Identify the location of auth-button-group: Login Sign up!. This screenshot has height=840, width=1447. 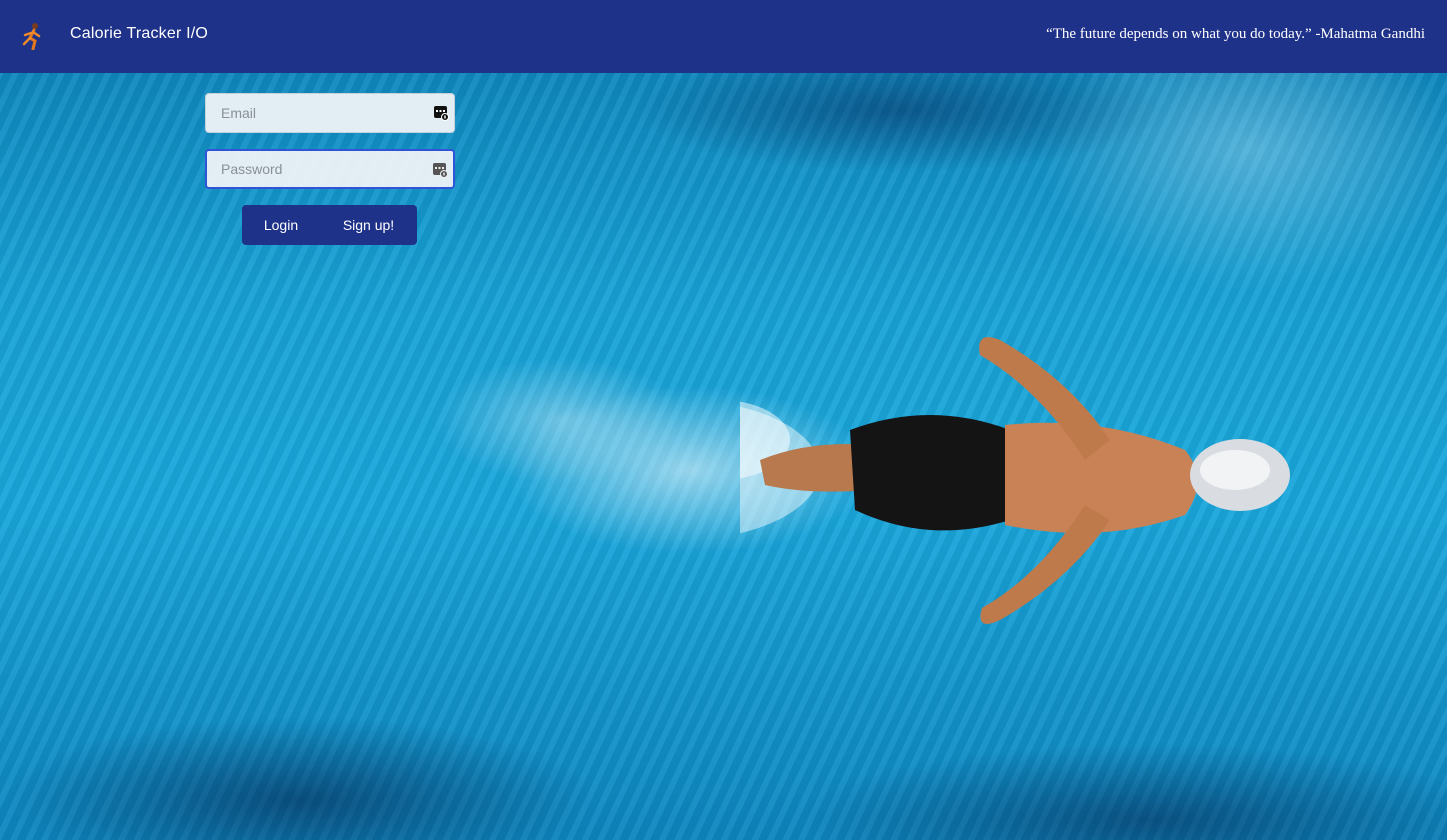
(329, 225).